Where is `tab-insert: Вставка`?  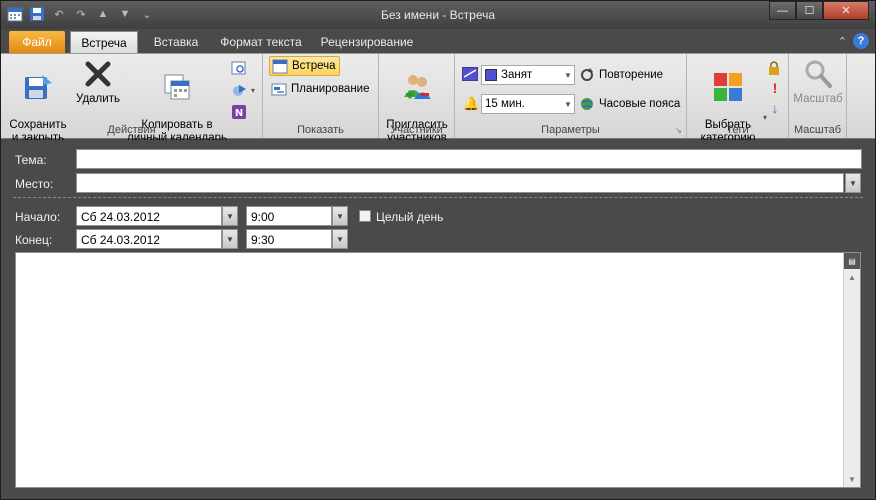 tab-insert: Вставка is located at coordinates (176, 42).